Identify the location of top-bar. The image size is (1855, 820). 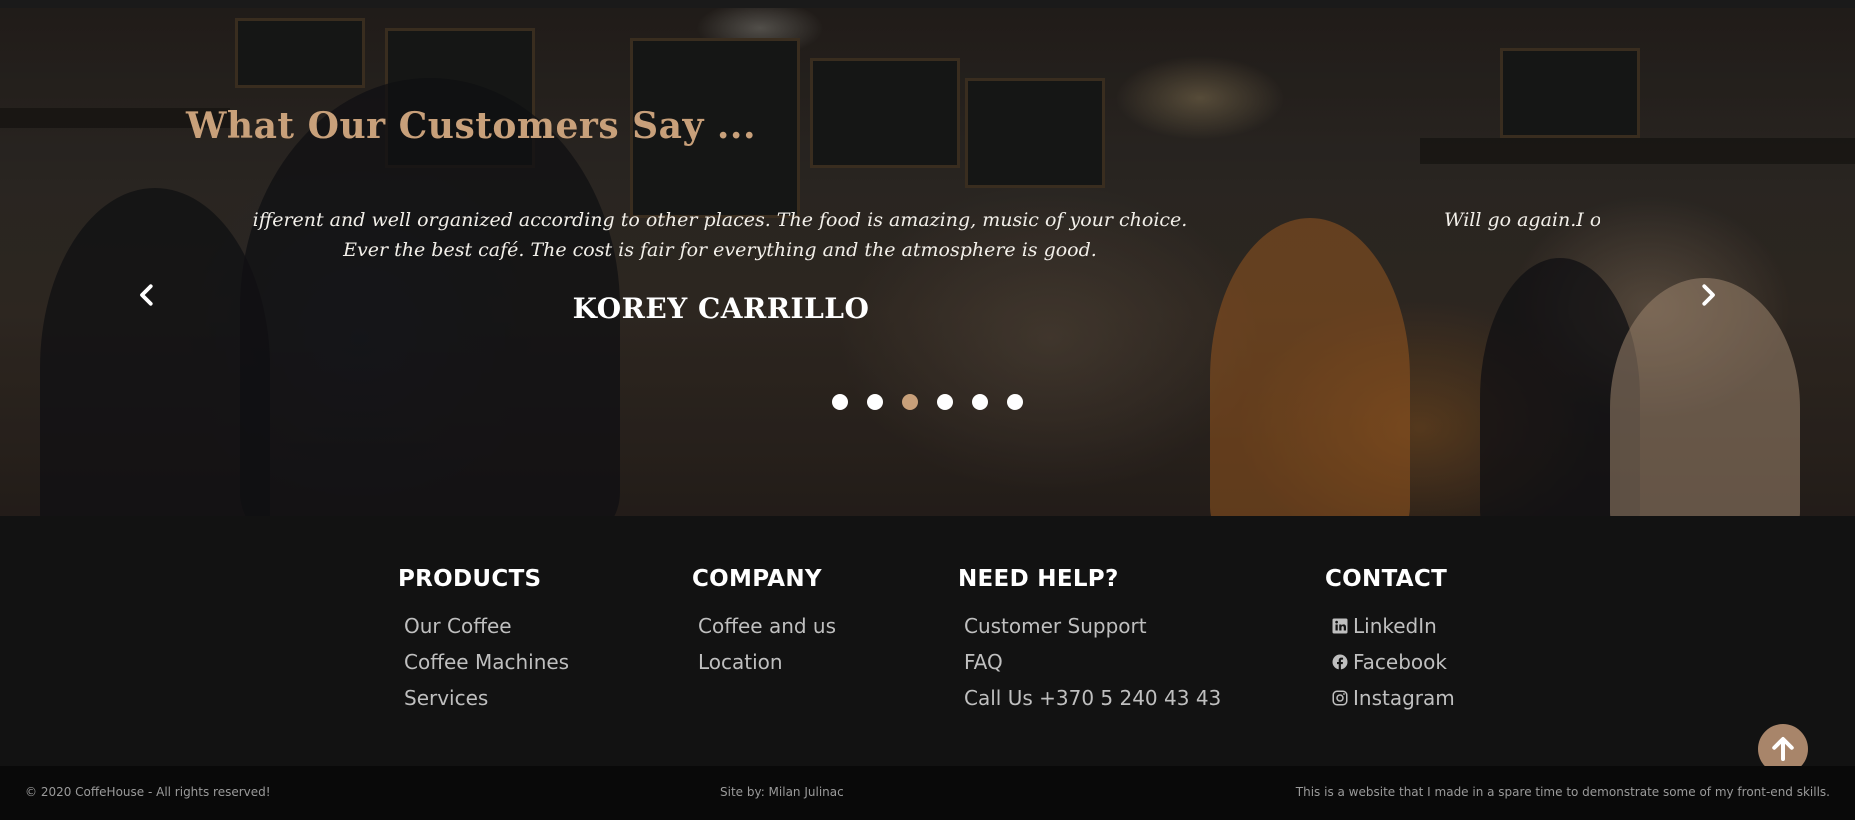
(927, 4).